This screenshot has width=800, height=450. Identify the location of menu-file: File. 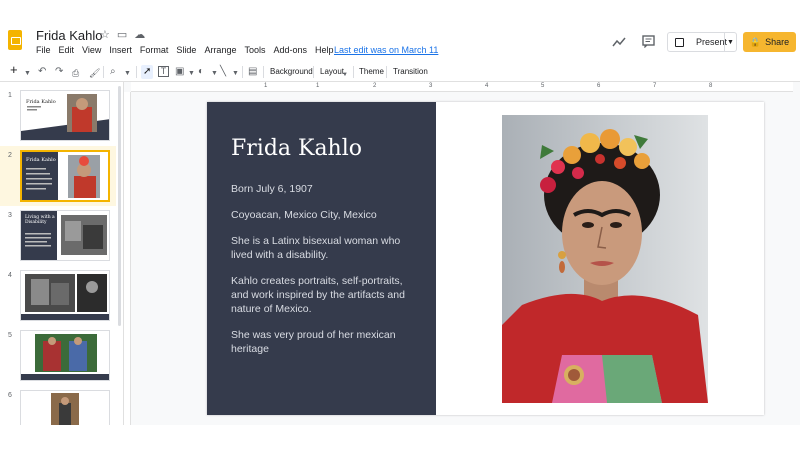
(43, 50).